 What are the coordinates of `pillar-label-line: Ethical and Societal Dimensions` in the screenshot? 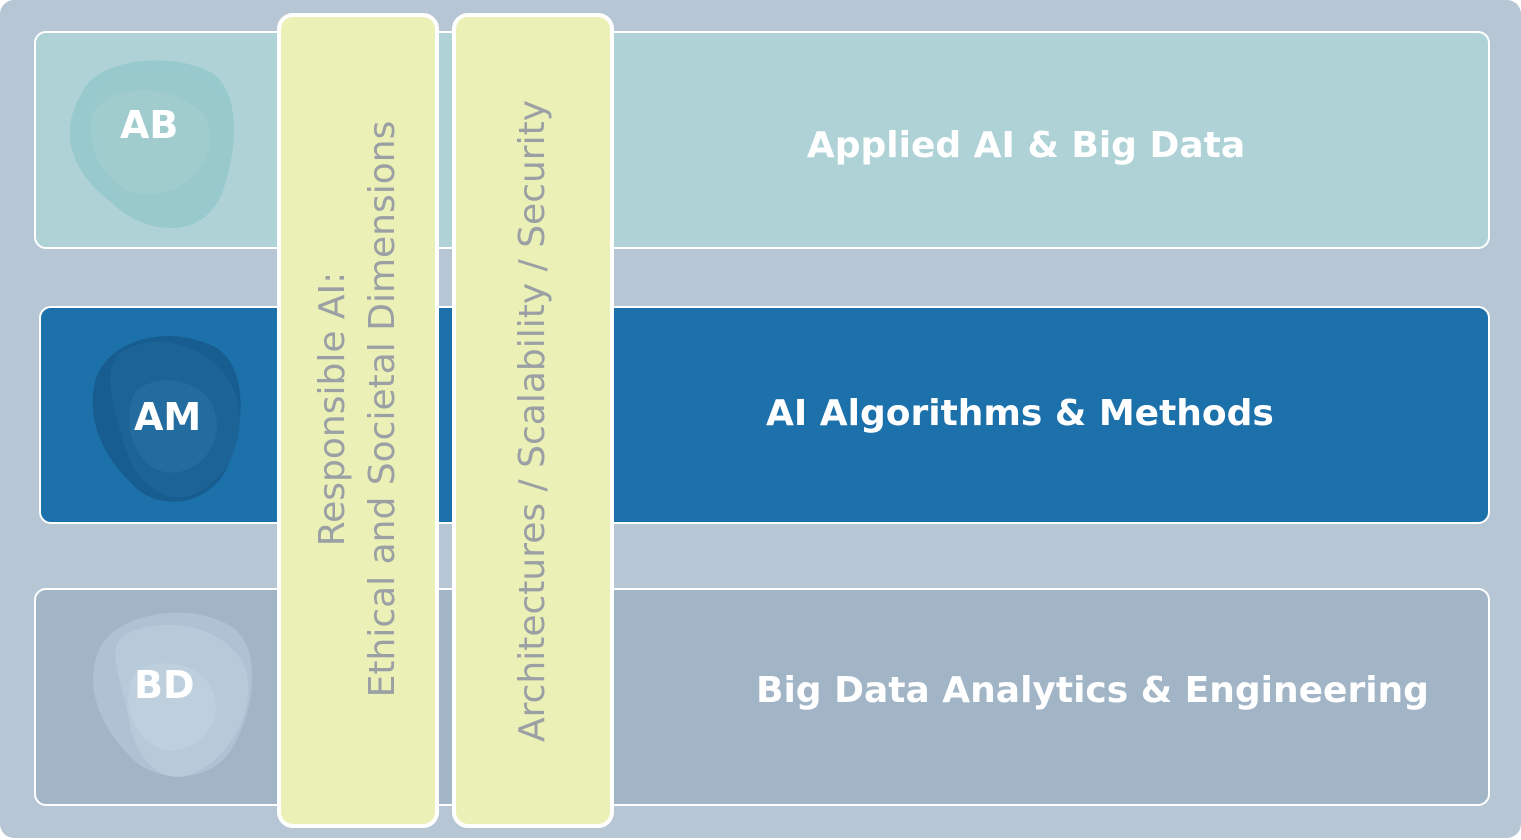 It's located at (382, 408).